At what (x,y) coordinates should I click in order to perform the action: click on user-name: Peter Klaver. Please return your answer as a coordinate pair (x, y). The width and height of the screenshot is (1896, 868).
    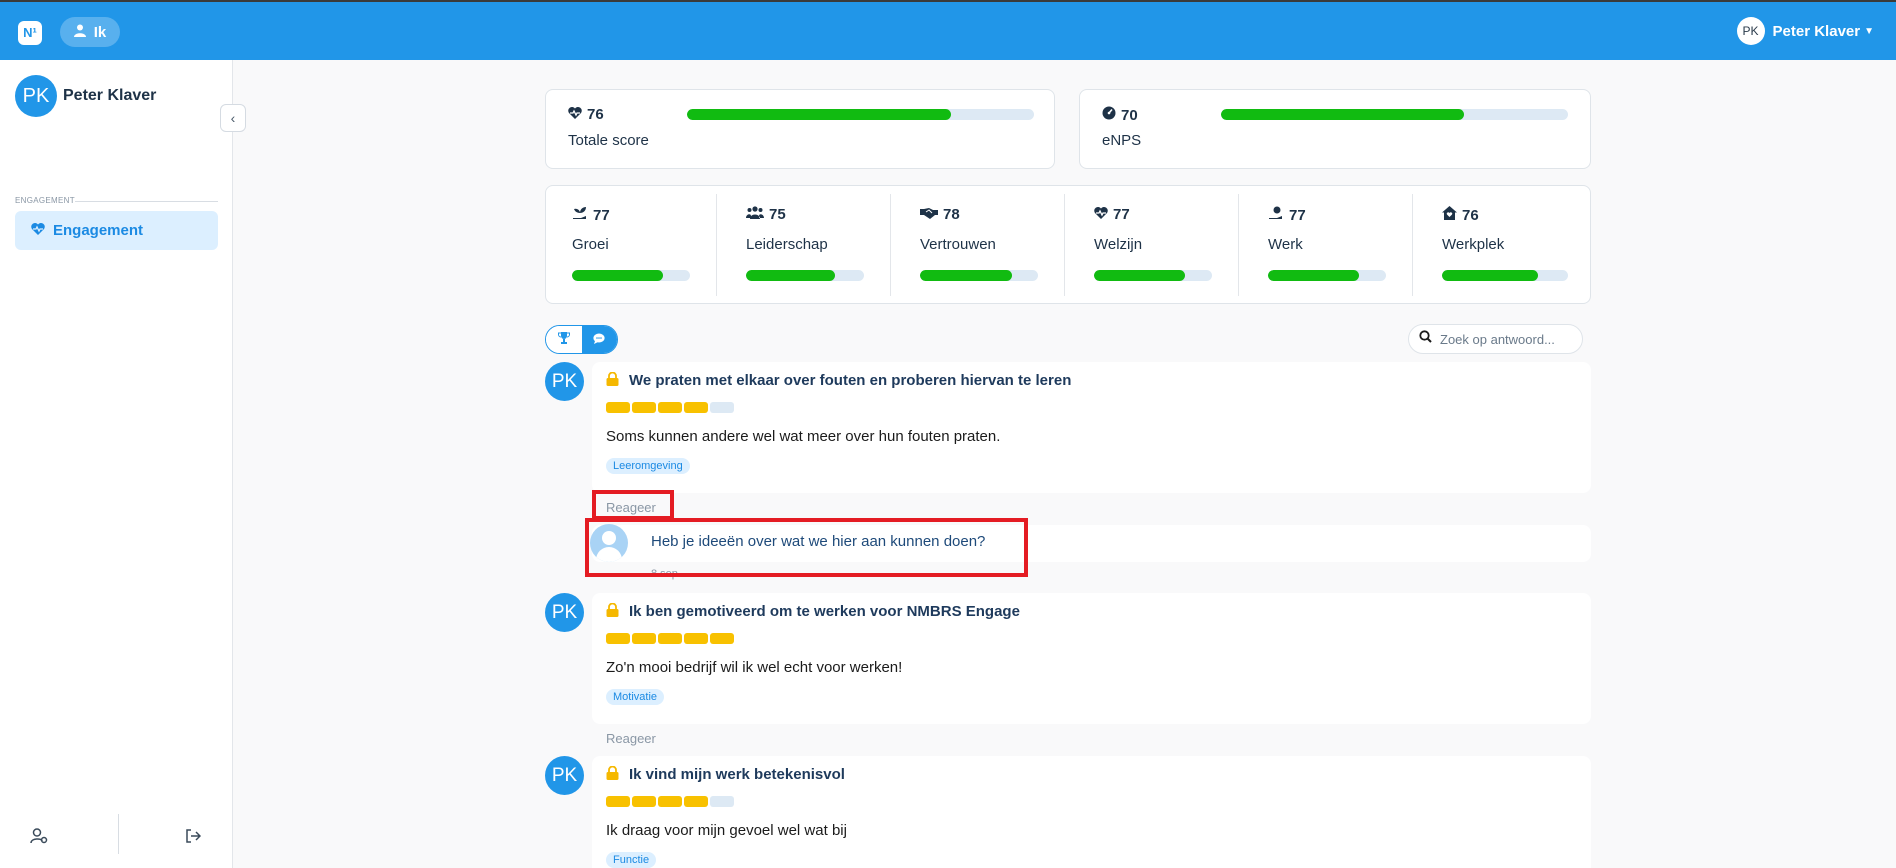
    Looking at the image, I should click on (1816, 31).